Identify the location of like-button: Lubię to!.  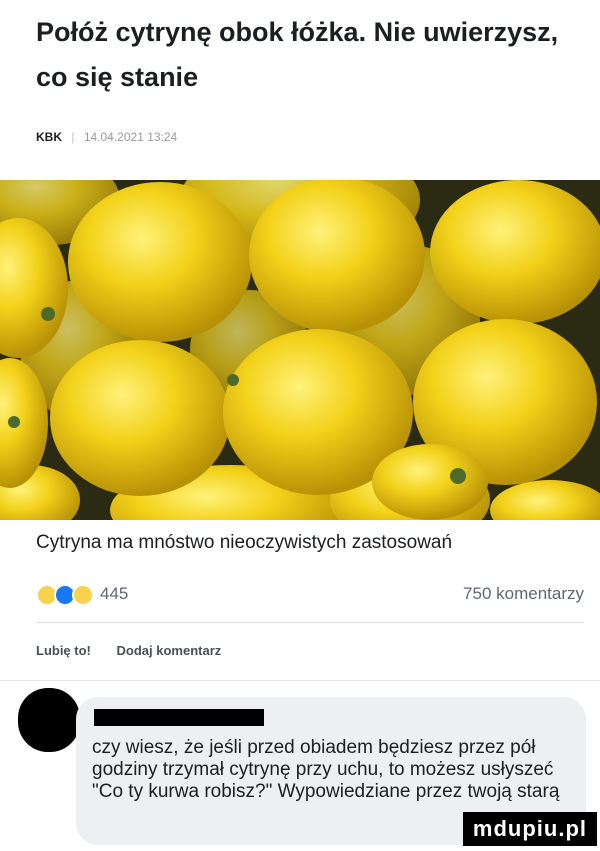
(63, 650).